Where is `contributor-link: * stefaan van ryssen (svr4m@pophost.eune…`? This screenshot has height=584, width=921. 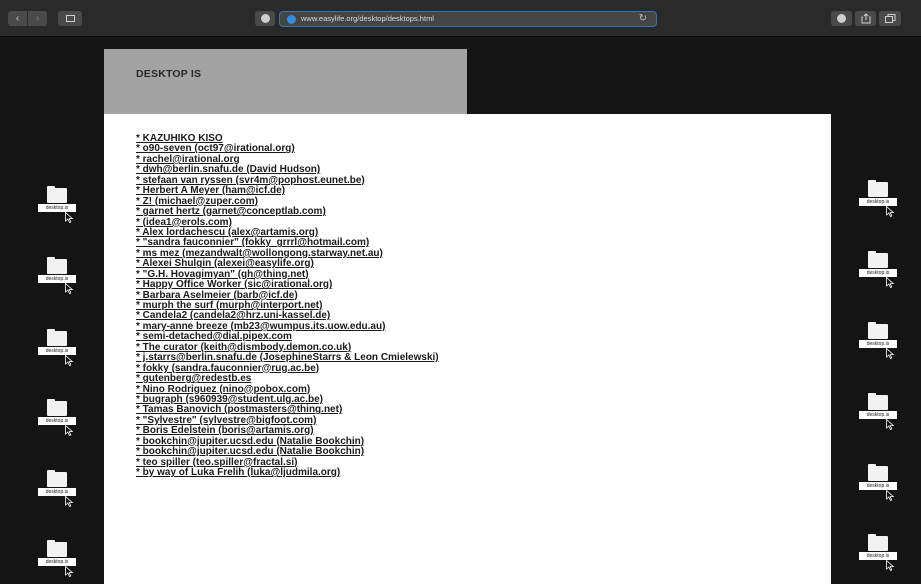
contributor-link: * stefaan van ryssen (svr4m@pophost.eune… is located at coordinates (250, 180).